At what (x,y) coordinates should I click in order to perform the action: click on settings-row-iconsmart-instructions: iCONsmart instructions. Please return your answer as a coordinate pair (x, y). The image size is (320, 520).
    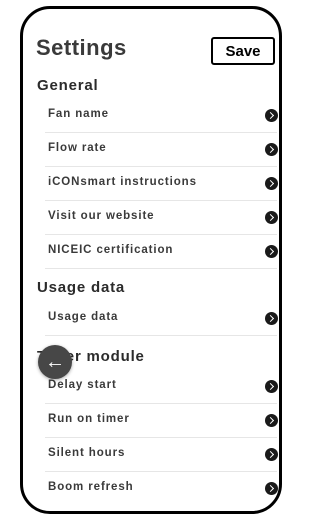
    Looking at the image, I should click on (161, 184).